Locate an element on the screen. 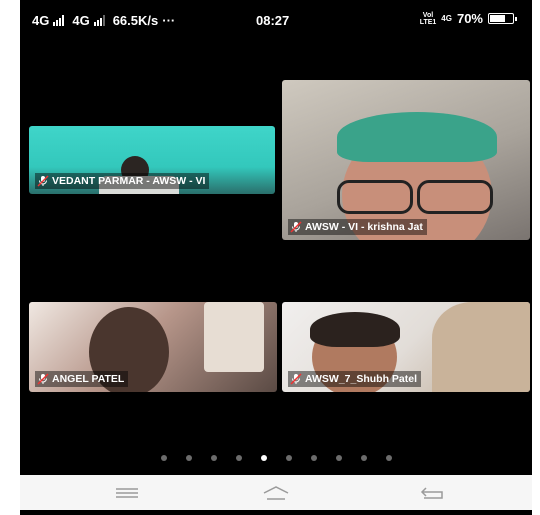 This screenshot has height=515, width=540. participant-label: ANGEL PATEL is located at coordinates (82, 379).